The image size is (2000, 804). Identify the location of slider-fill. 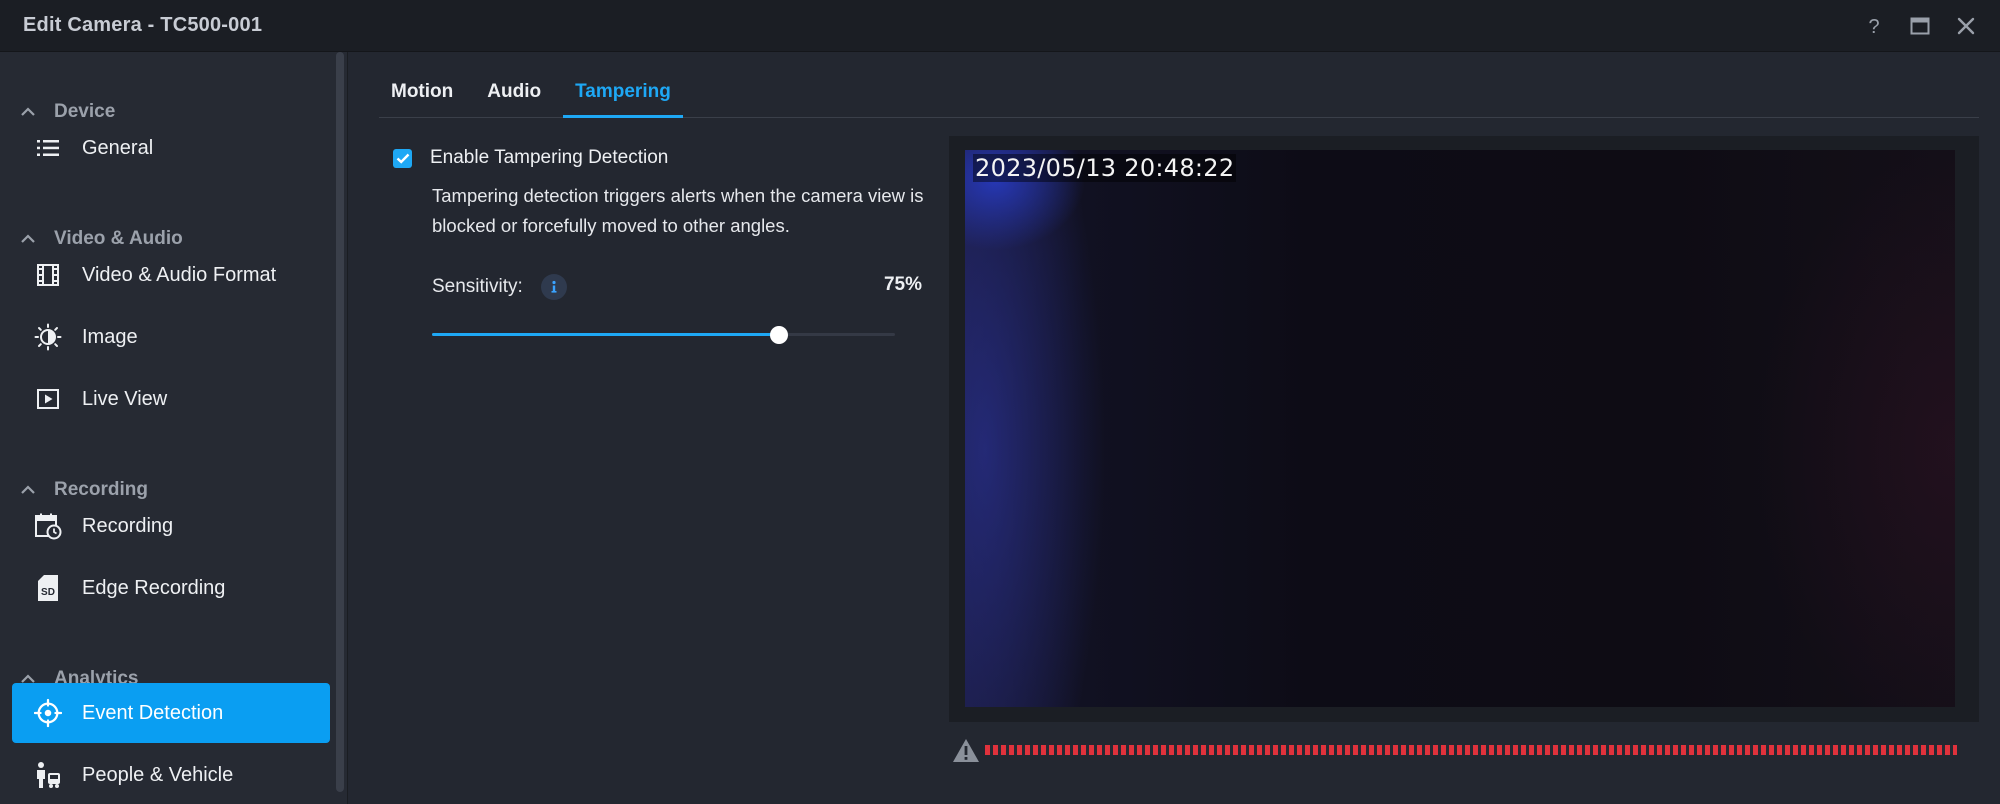
(605, 334).